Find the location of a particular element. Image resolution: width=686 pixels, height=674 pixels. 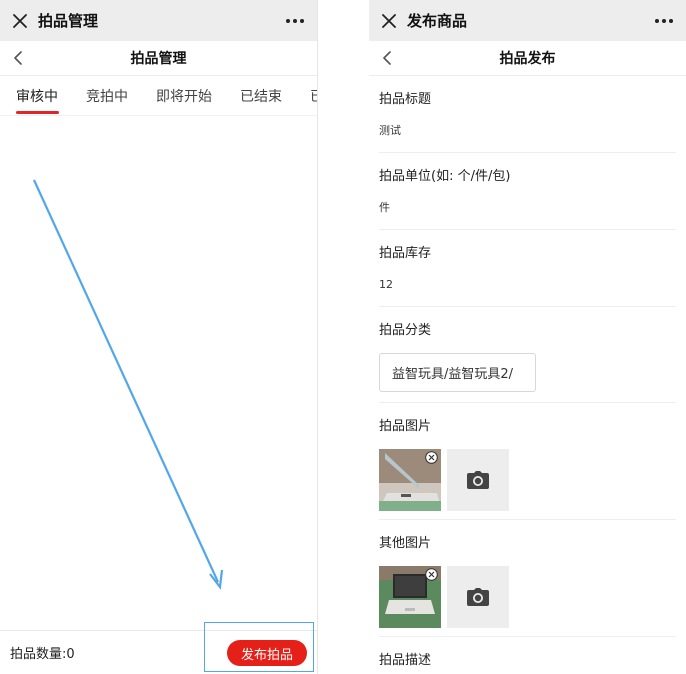

status-tabs: 审核中 竞拍中 即将开始 已结束 已流 is located at coordinates (158, 96).